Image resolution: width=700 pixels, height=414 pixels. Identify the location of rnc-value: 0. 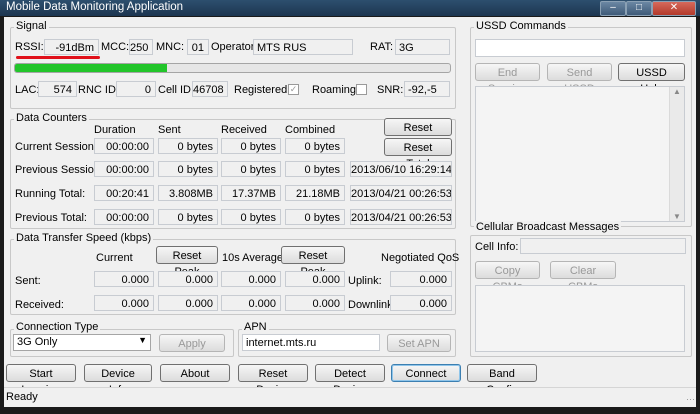
(136, 89).